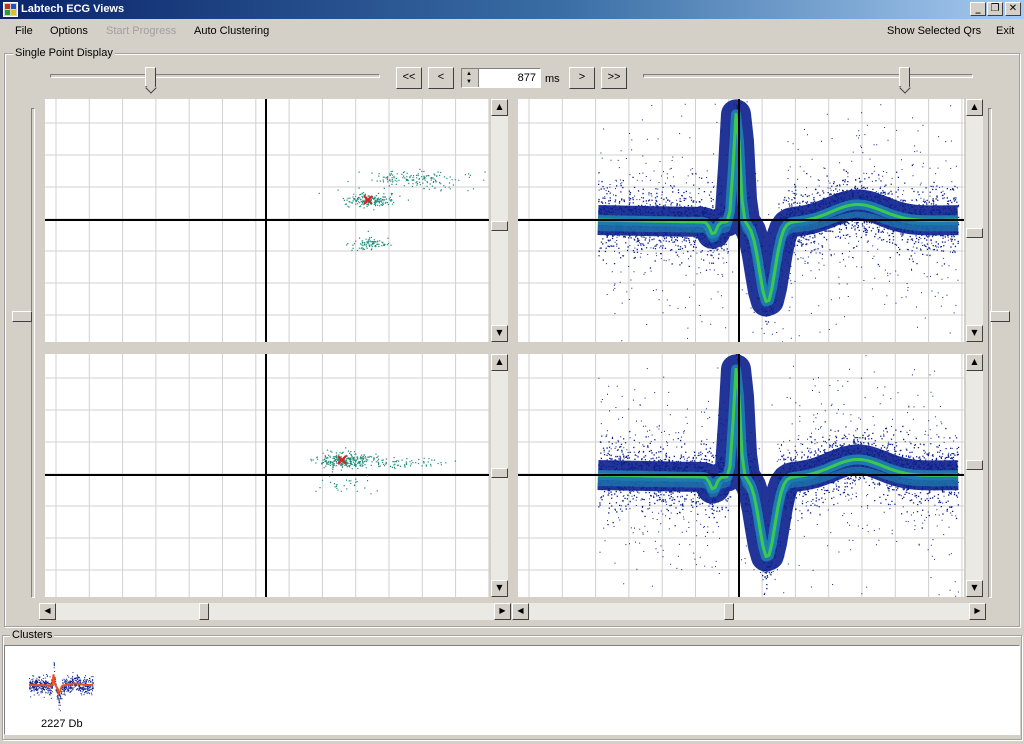 The image size is (1024, 744). Describe the element at coordinates (1000, 316) in the screenshot. I see `right-vertical-thumb` at that location.